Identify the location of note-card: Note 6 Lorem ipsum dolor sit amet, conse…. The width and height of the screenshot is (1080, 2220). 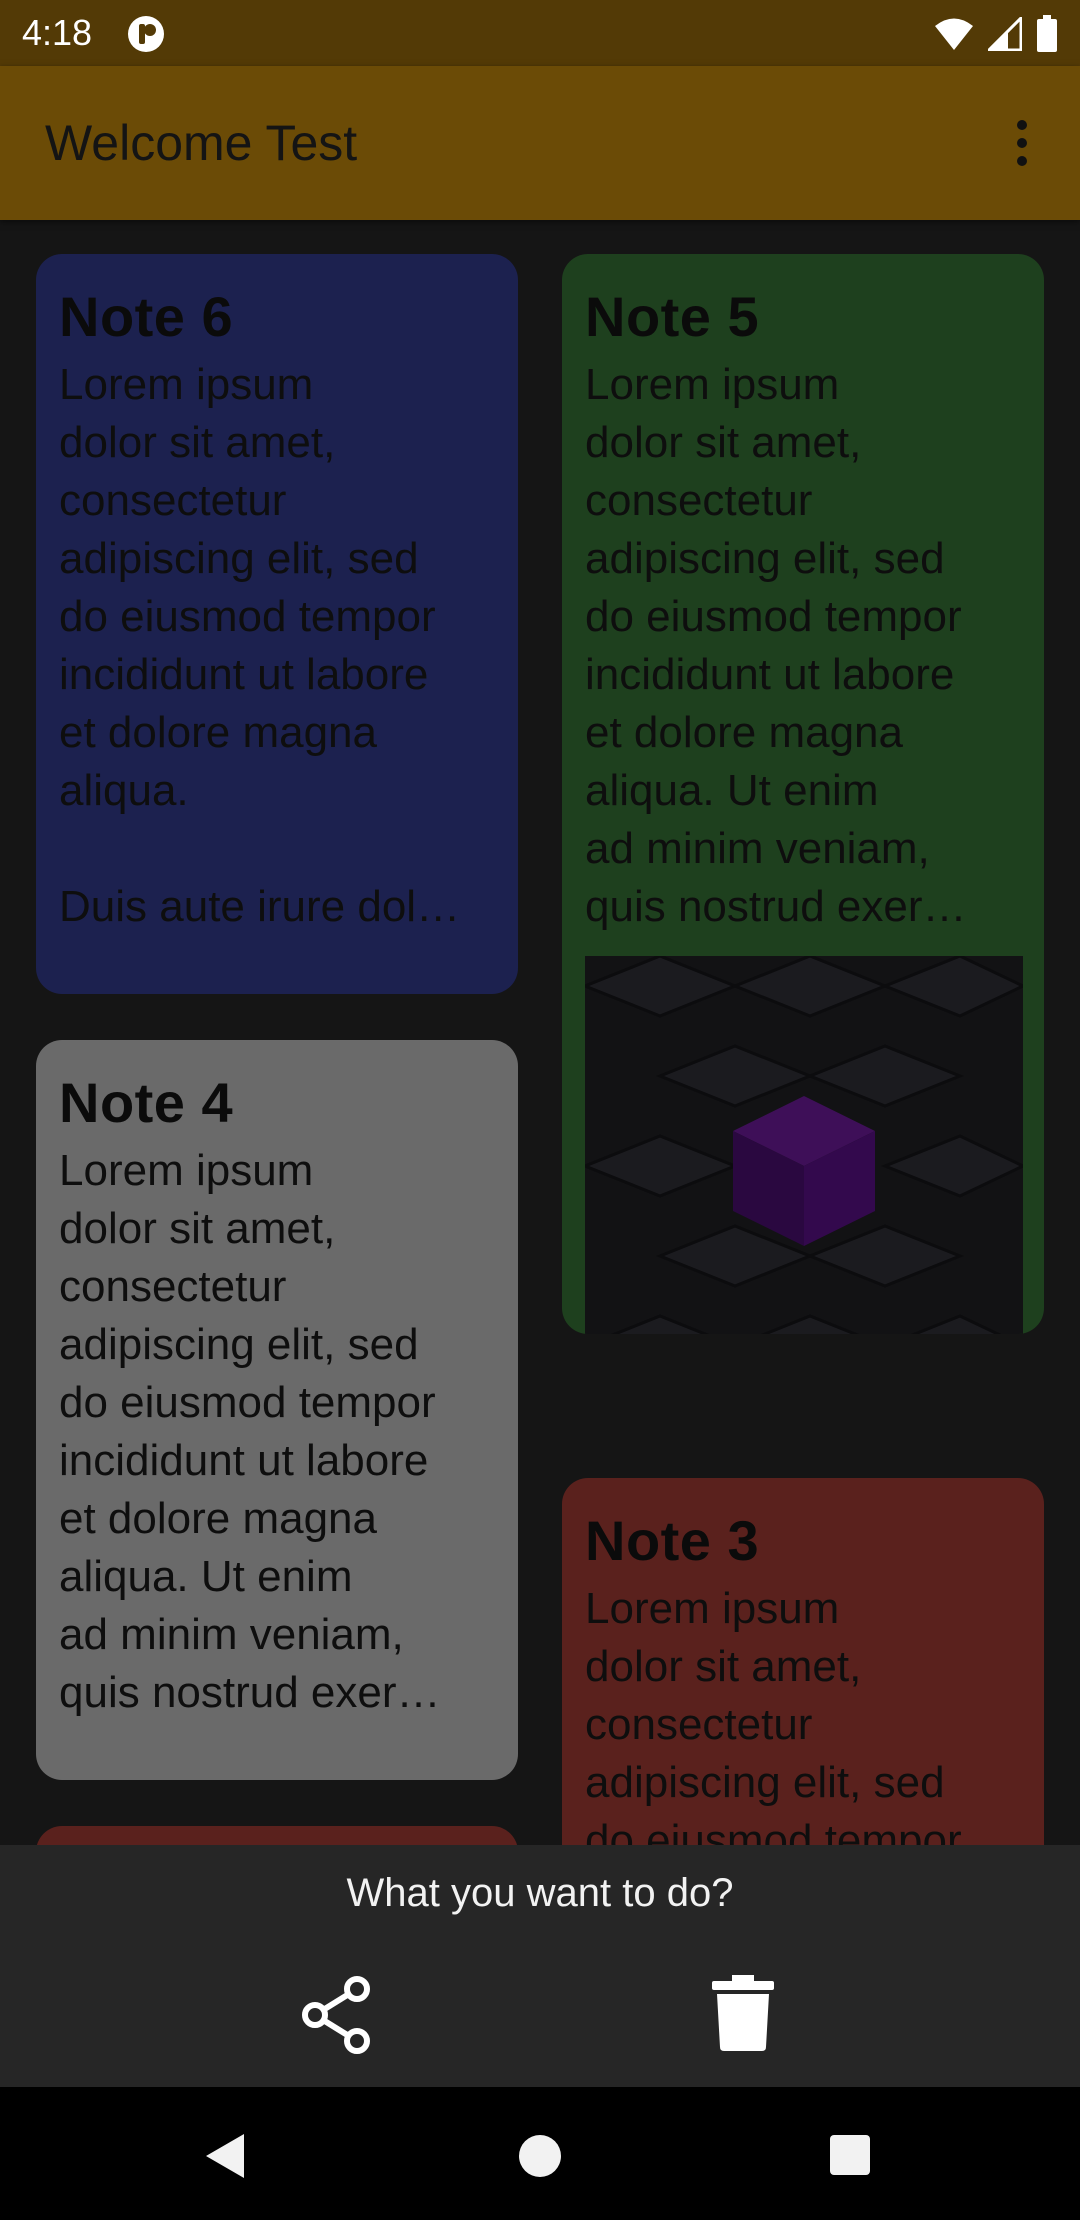
(277, 624).